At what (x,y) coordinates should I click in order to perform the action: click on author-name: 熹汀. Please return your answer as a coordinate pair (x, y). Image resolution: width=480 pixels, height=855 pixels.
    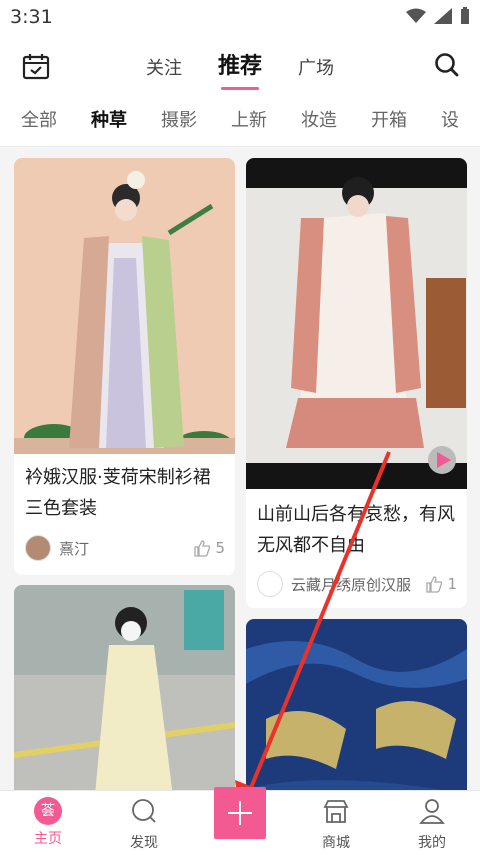
    Looking at the image, I should click on (74, 548).